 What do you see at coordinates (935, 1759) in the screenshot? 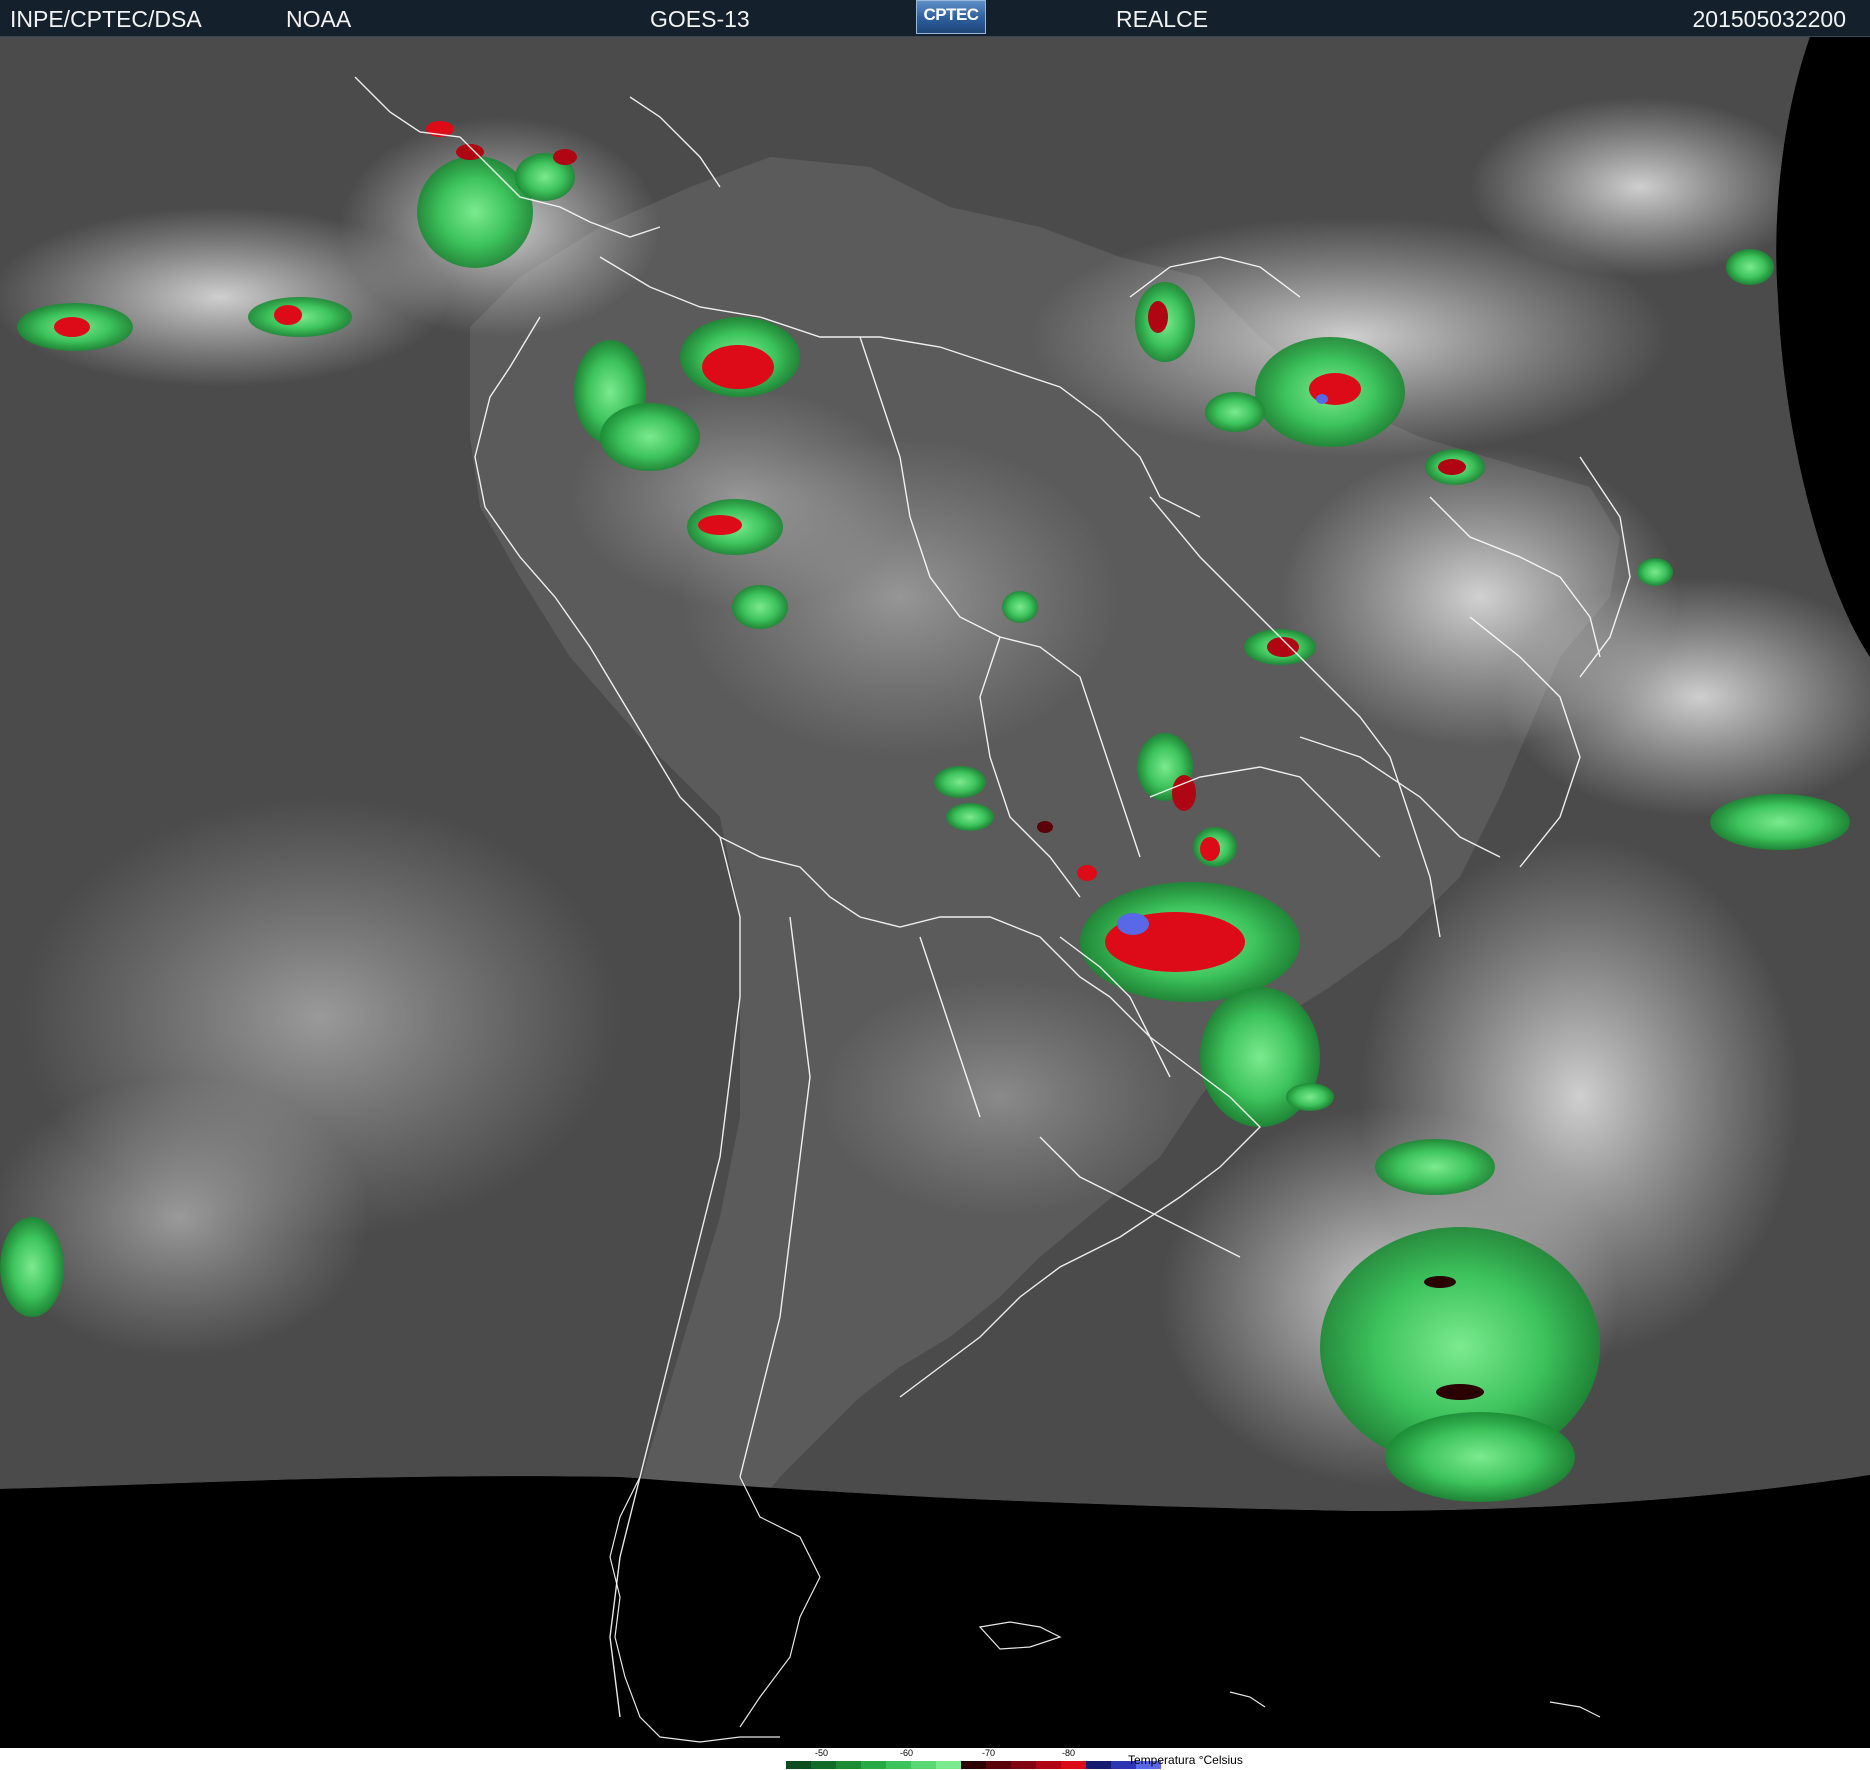
I see `temperature-legend: -50 -60 -70 -80 Temperatura °Celsius` at bounding box center [935, 1759].